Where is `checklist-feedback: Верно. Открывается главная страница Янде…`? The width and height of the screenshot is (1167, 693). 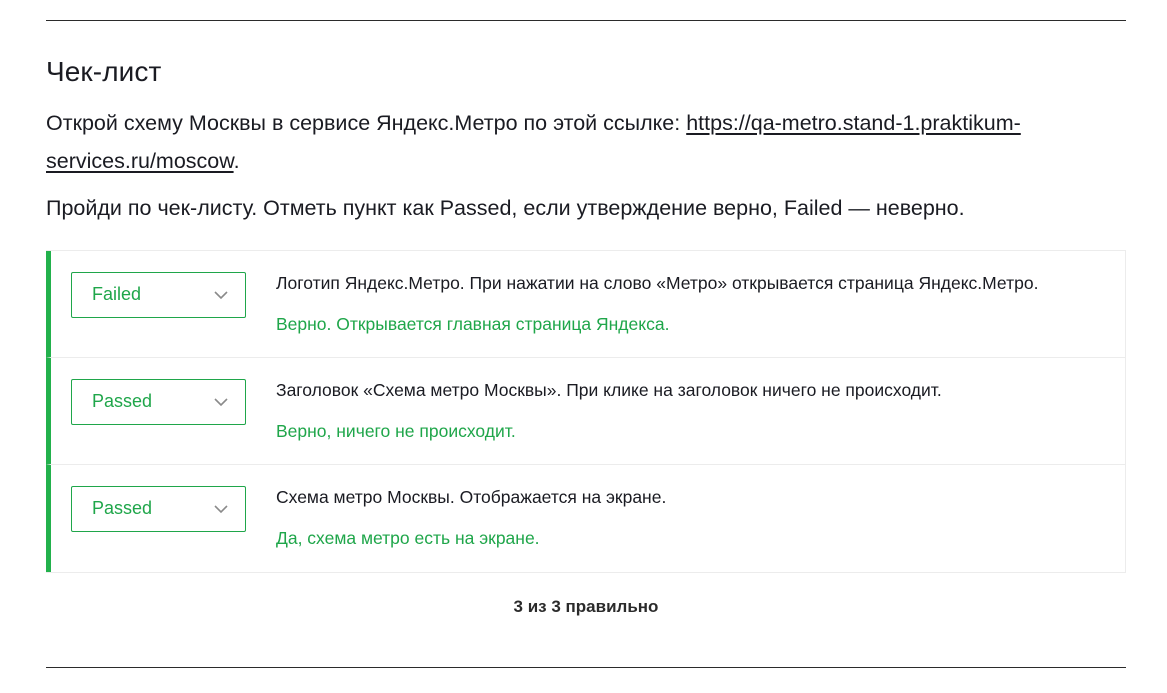 checklist-feedback: Верно. Открывается главная страница Янде… is located at coordinates (473, 324).